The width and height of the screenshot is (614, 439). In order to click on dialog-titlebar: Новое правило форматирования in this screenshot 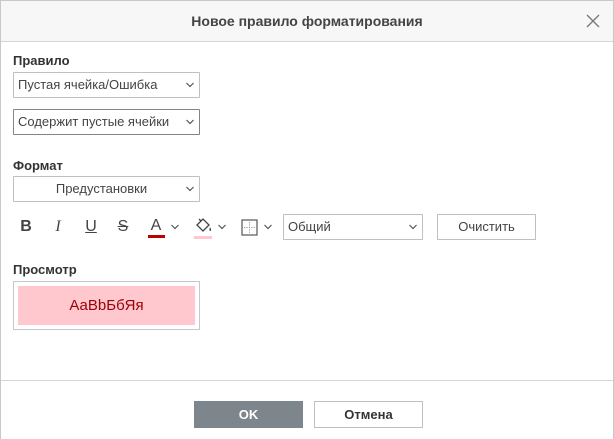, I will do `click(307, 21)`.